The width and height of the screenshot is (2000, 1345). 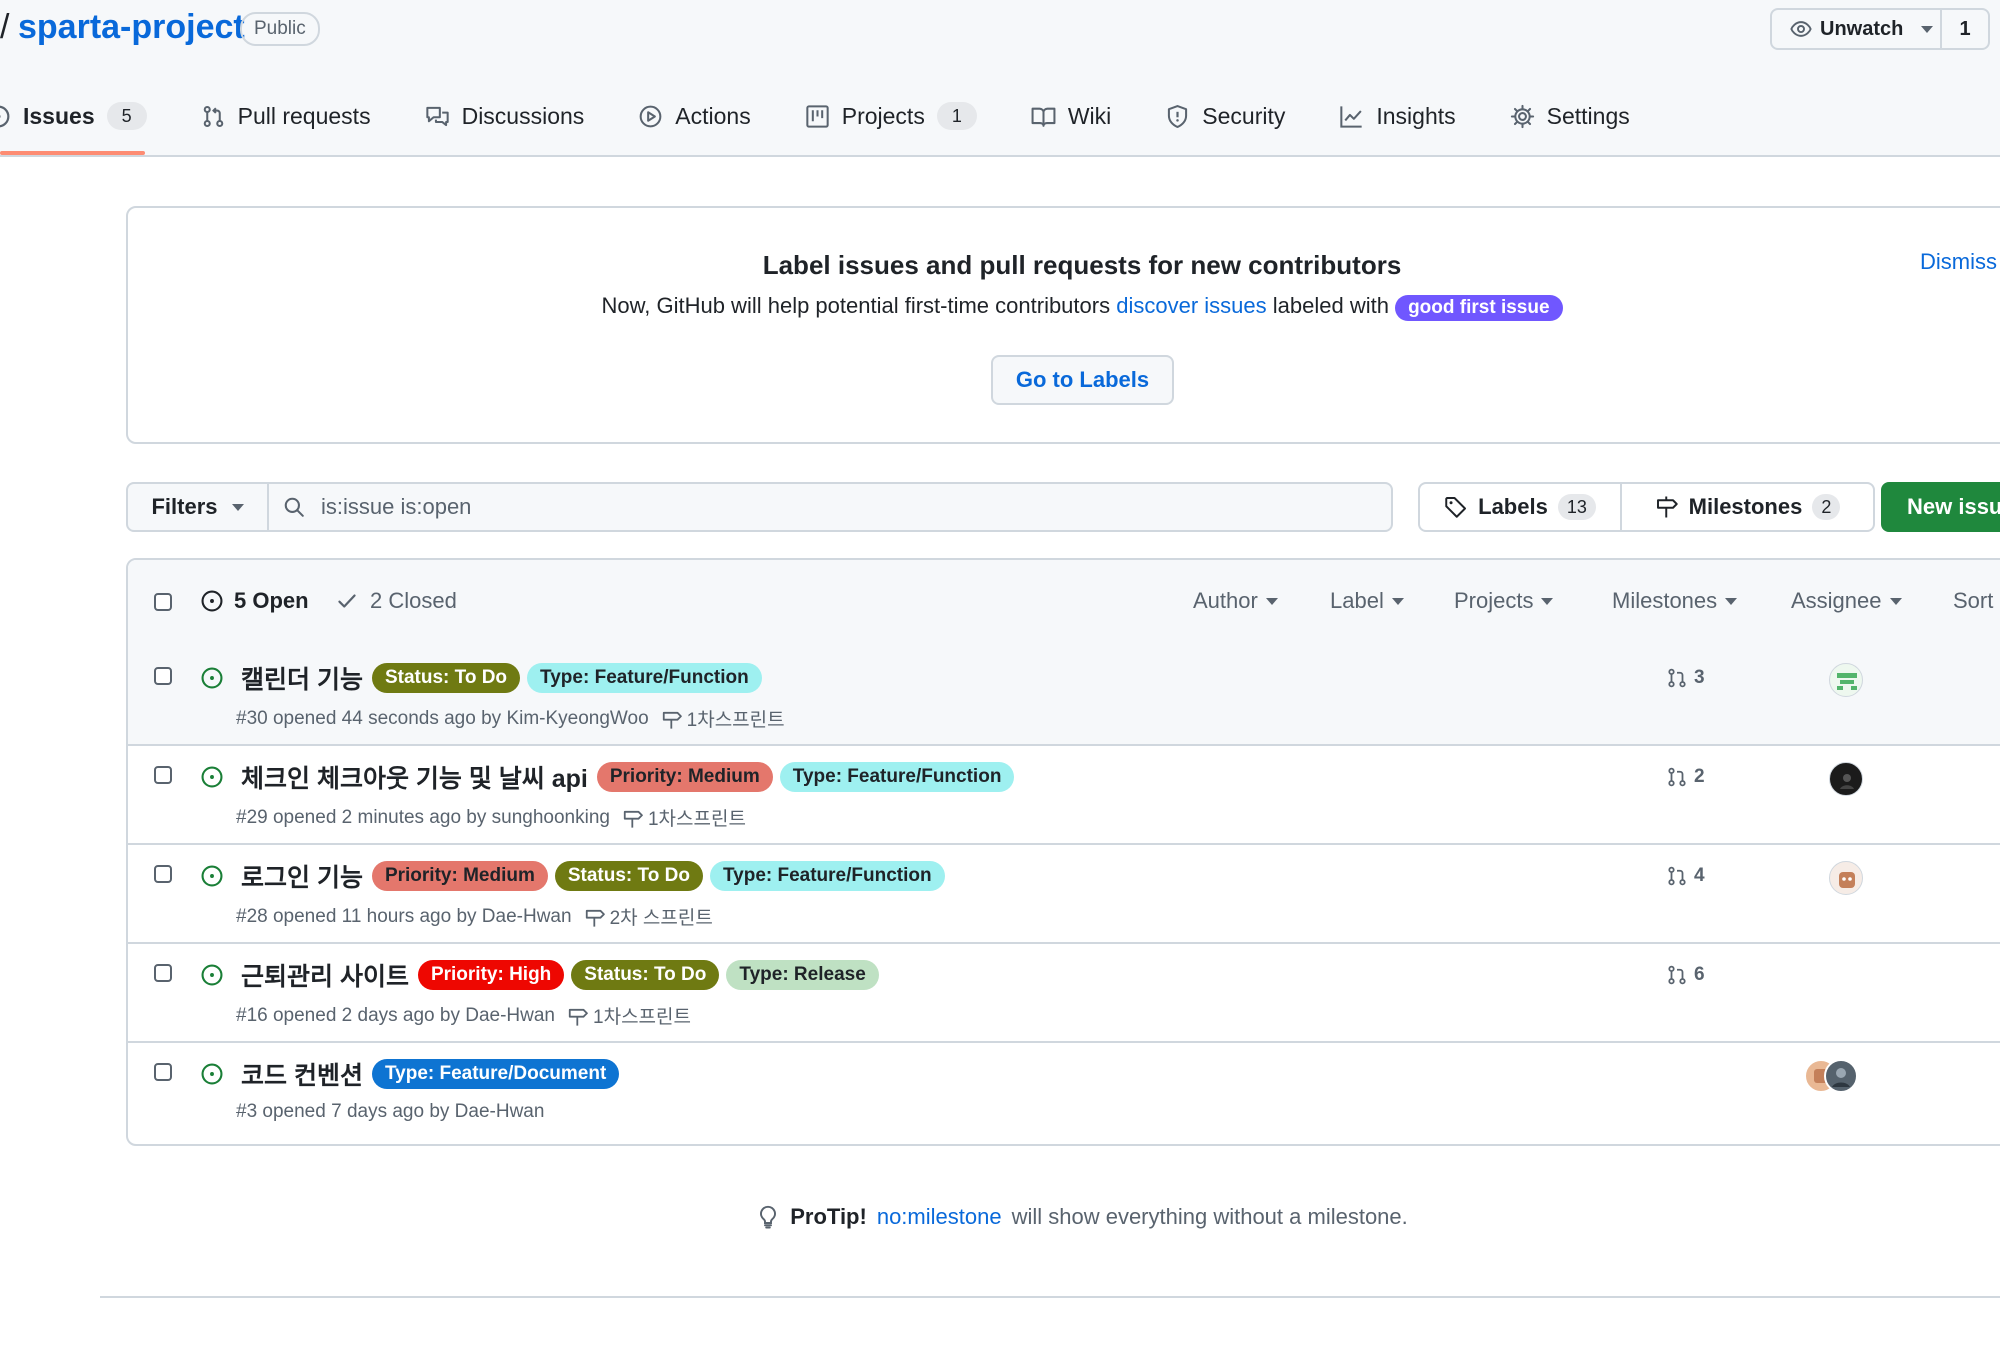 What do you see at coordinates (1862, 28) in the screenshot?
I see `unwatch-label: Unwatch` at bounding box center [1862, 28].